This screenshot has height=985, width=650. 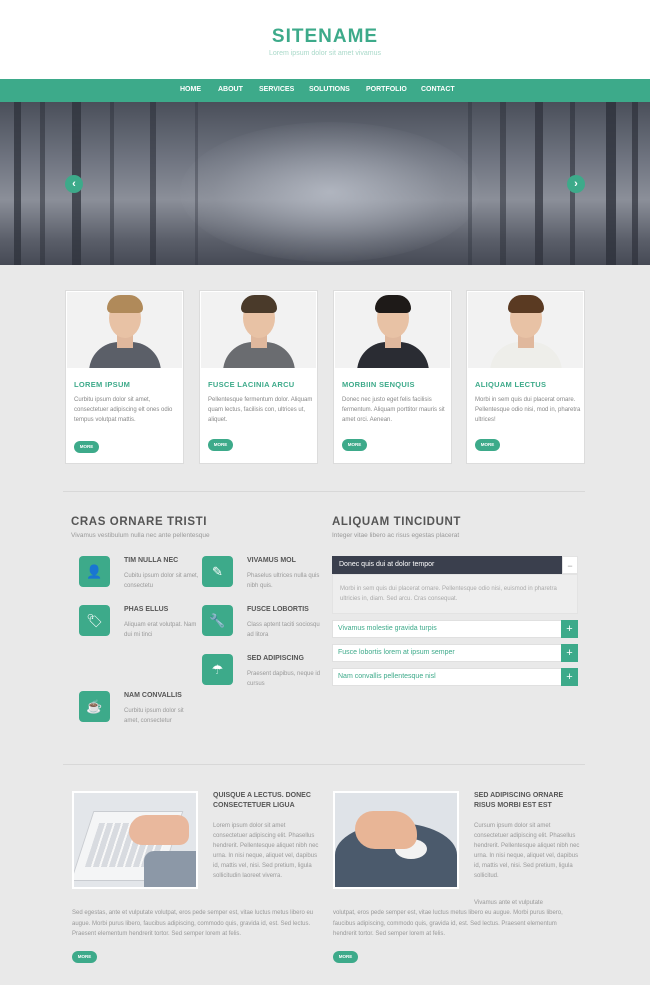 I want to click on nav-portfolio: PORTFOLIO, so click(x=386, y=89).